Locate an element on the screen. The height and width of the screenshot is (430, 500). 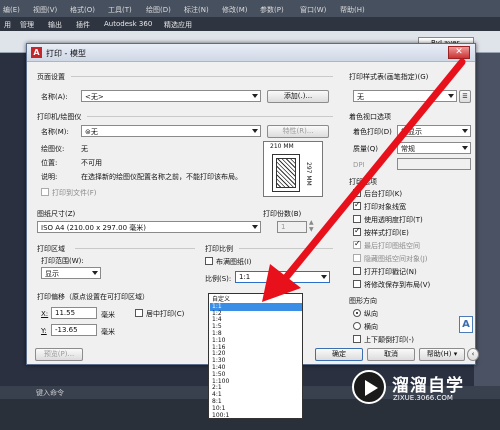
landscape-radio: 横向 is located at coordinates (365, 327).